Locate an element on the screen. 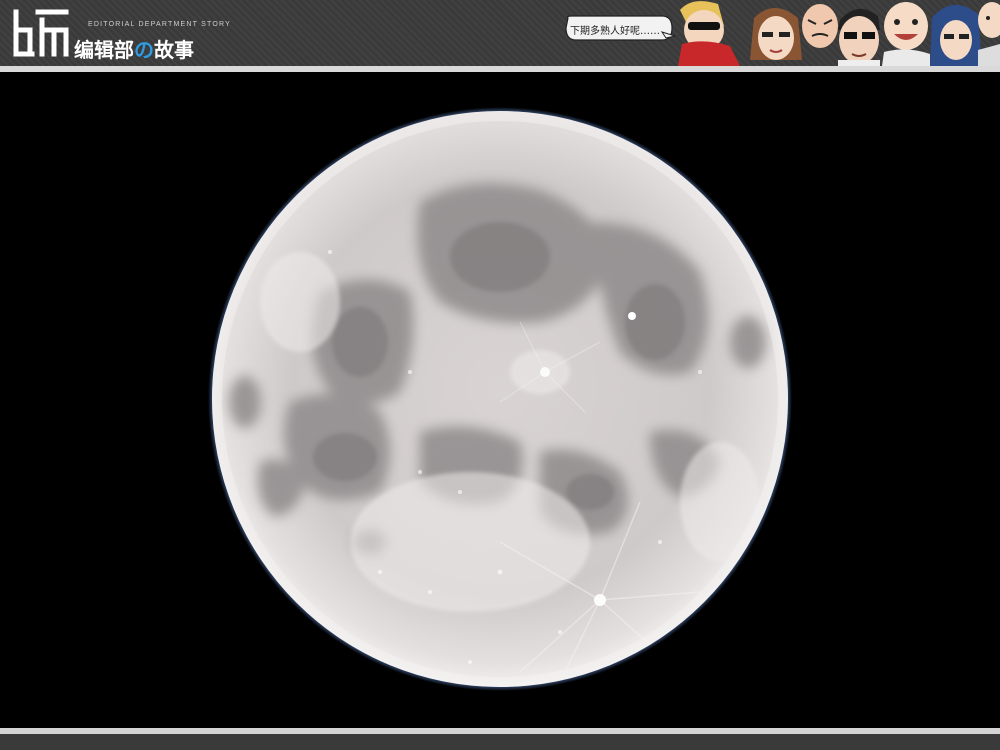  logo-title: 编辑部の故事 is located at coordinates (134, 48).